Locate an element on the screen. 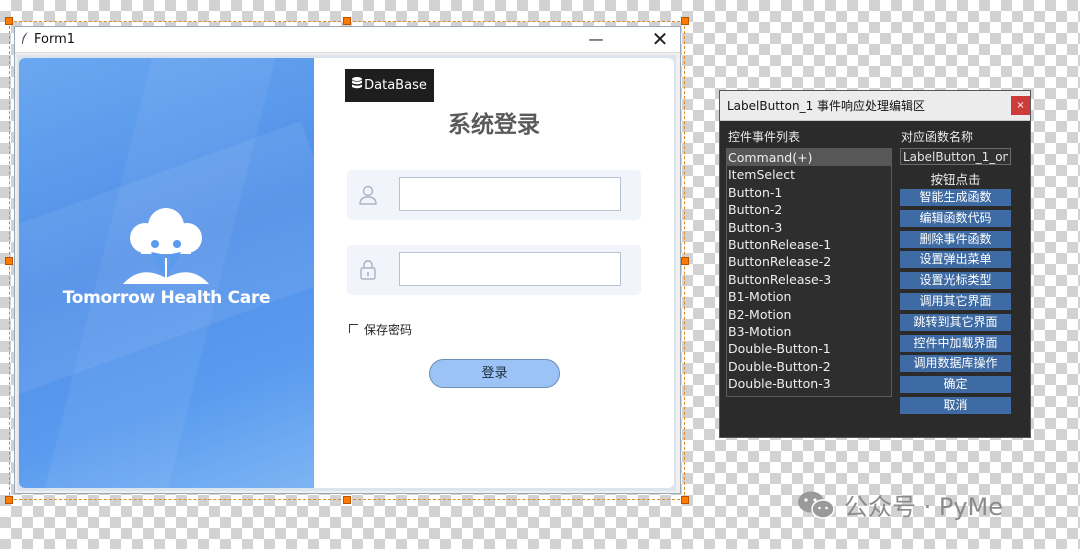 The image size is (1080, 549). brand-name: Tomorrow Health Care is located at coordinates (166, 298).